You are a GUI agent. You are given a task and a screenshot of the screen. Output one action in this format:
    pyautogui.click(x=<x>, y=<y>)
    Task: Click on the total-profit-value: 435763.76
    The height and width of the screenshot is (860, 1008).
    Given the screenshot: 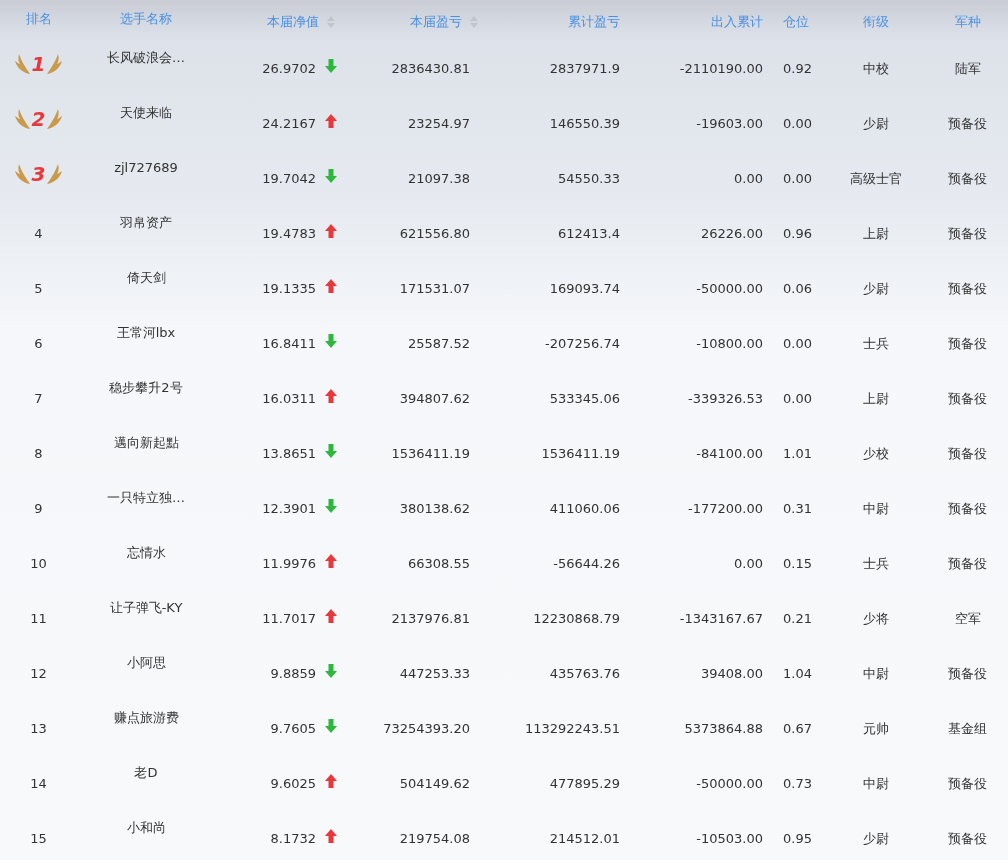 What is the action you would take?
    pyautogui.click(x=584, y=673)
    